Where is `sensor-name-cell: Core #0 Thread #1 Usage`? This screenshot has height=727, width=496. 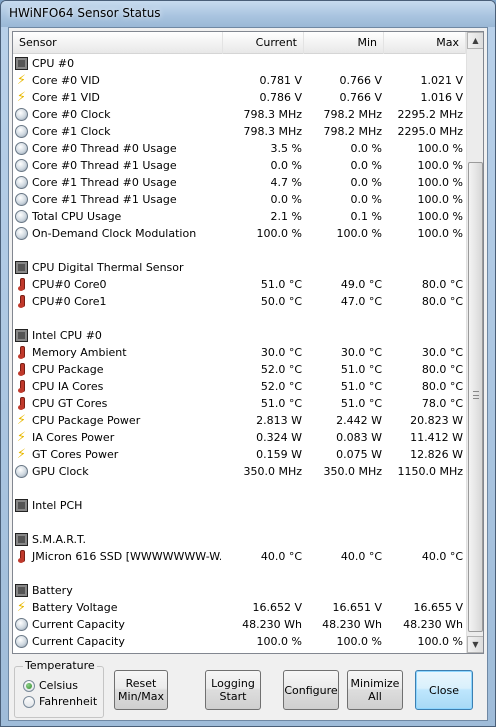 sensor-name-cell: Core #0 Thread #1 Usage is located at coordinates (118, 165).